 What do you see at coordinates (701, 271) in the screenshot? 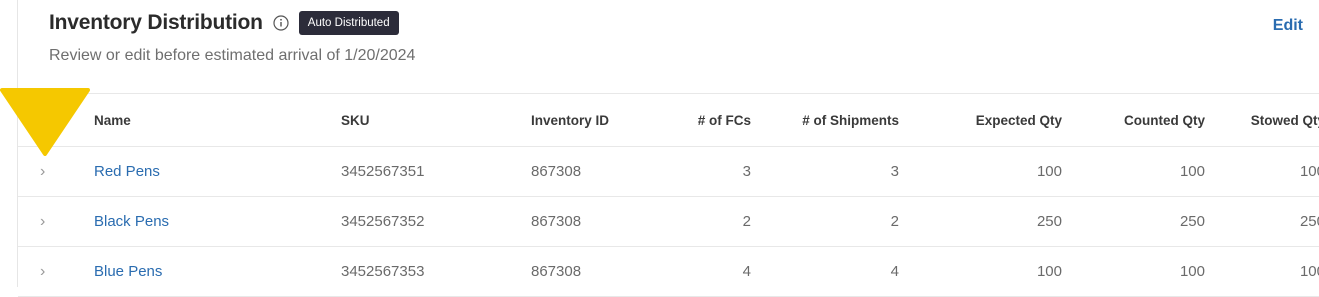
I see `row-fcs: 4` at bounding box center [701, 271].